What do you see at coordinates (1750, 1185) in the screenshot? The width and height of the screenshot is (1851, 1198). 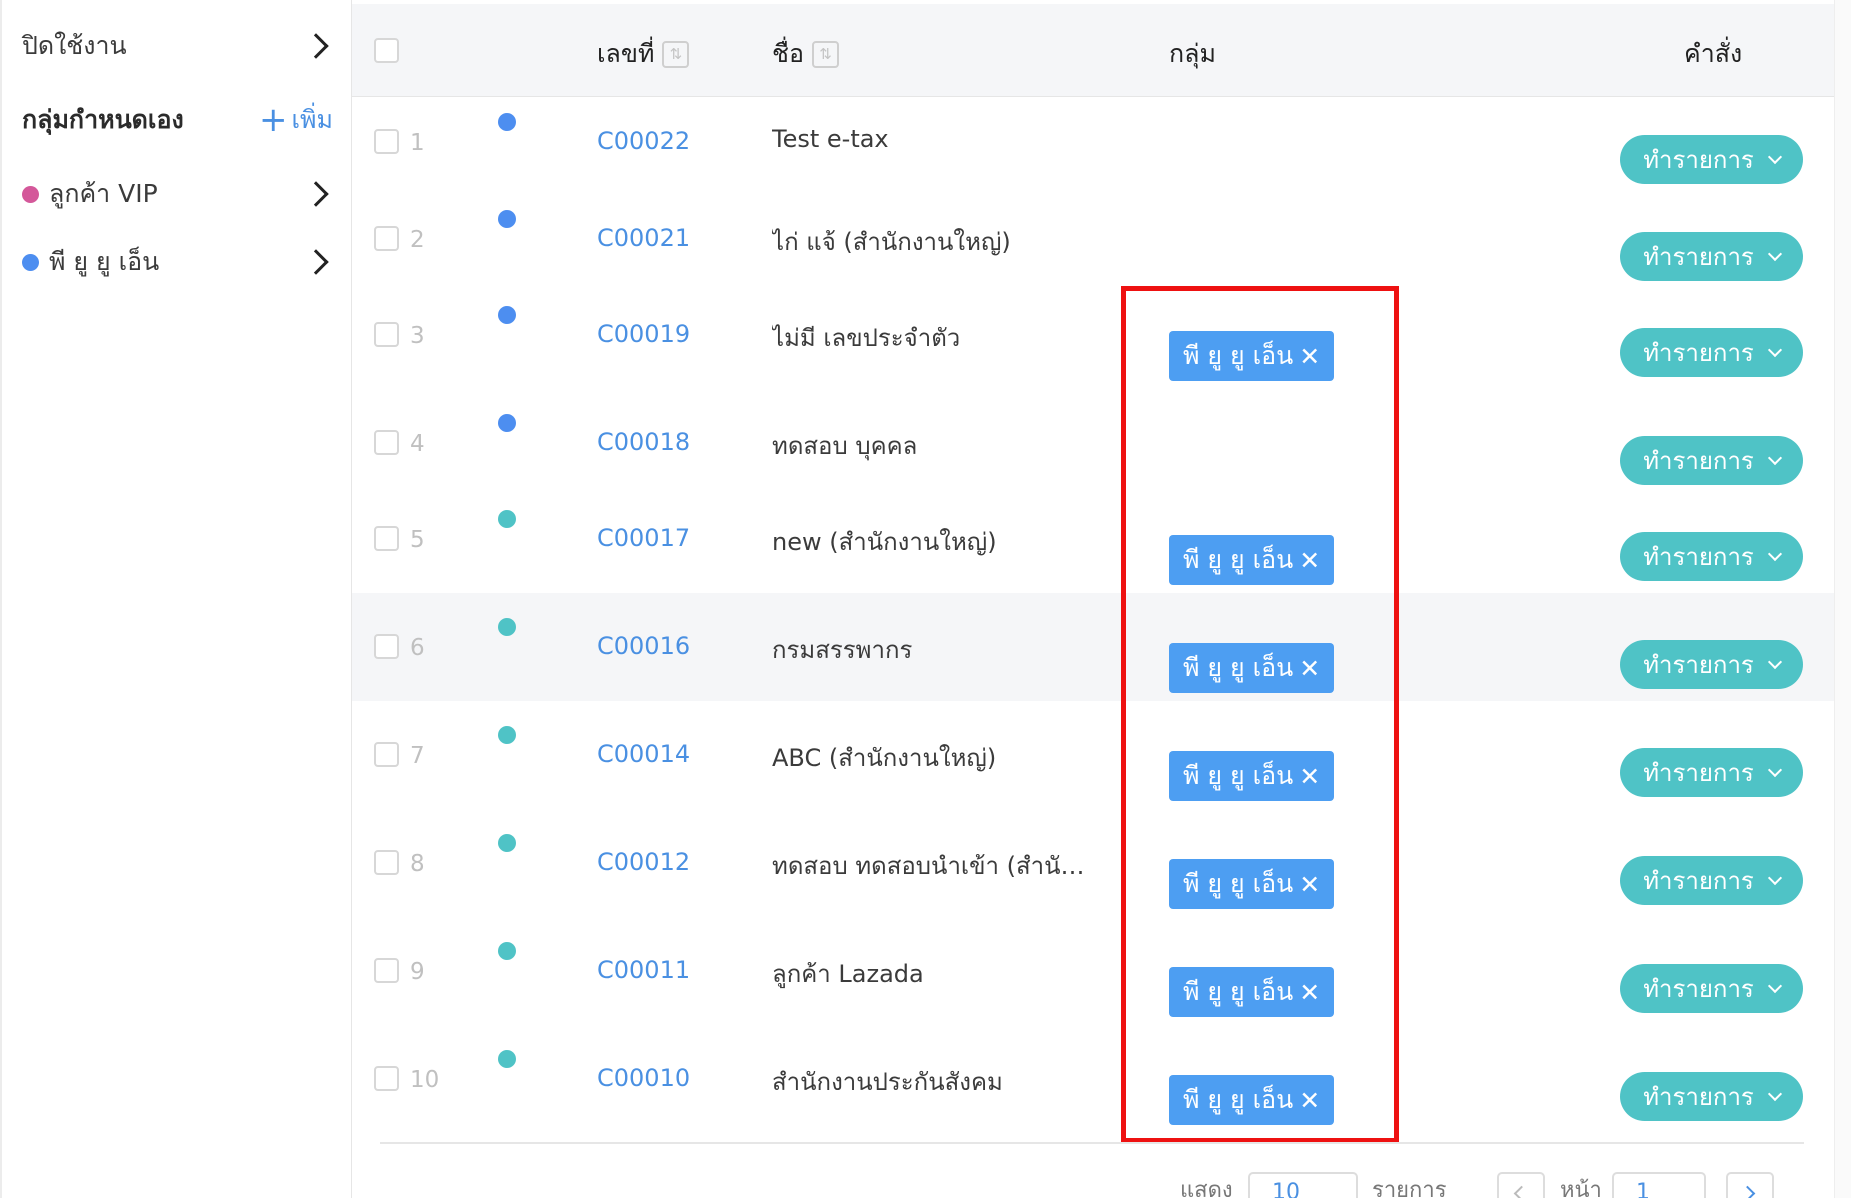 I see `next-page-button` at bounding box center [1750, 1185].